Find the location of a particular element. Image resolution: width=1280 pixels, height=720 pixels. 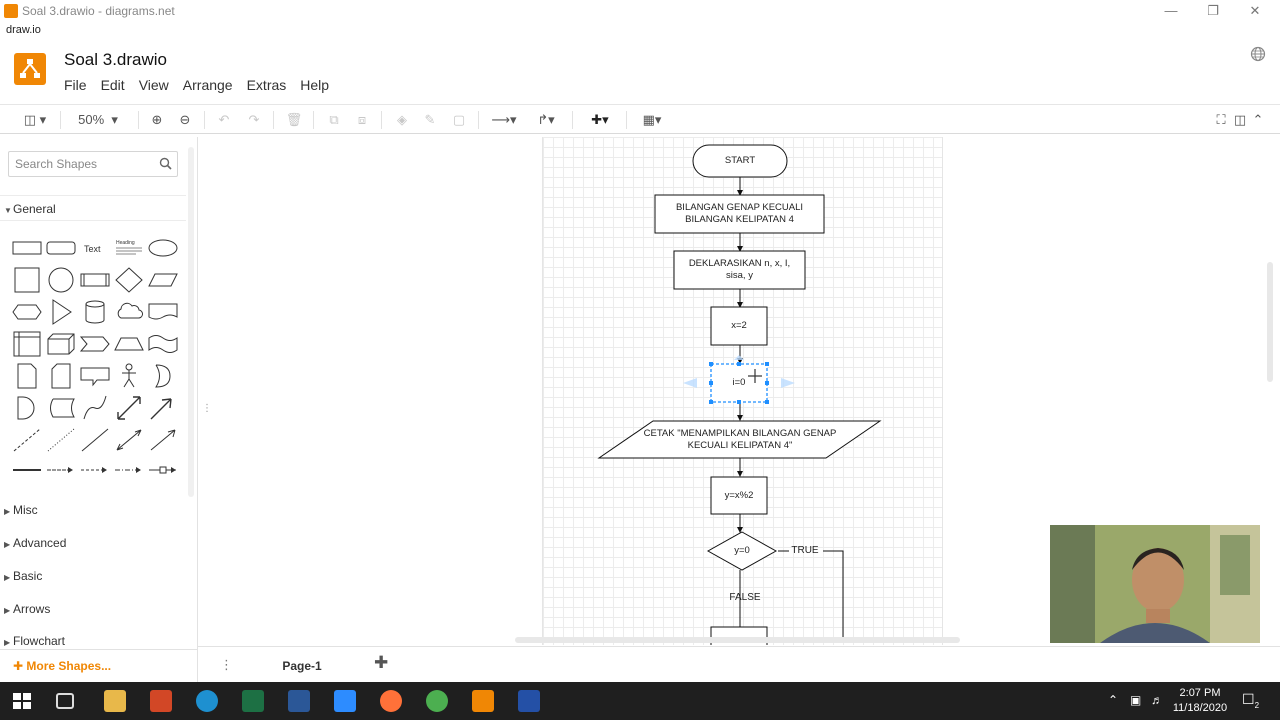

shape-parallelogram is located at coordinates (163, 280).